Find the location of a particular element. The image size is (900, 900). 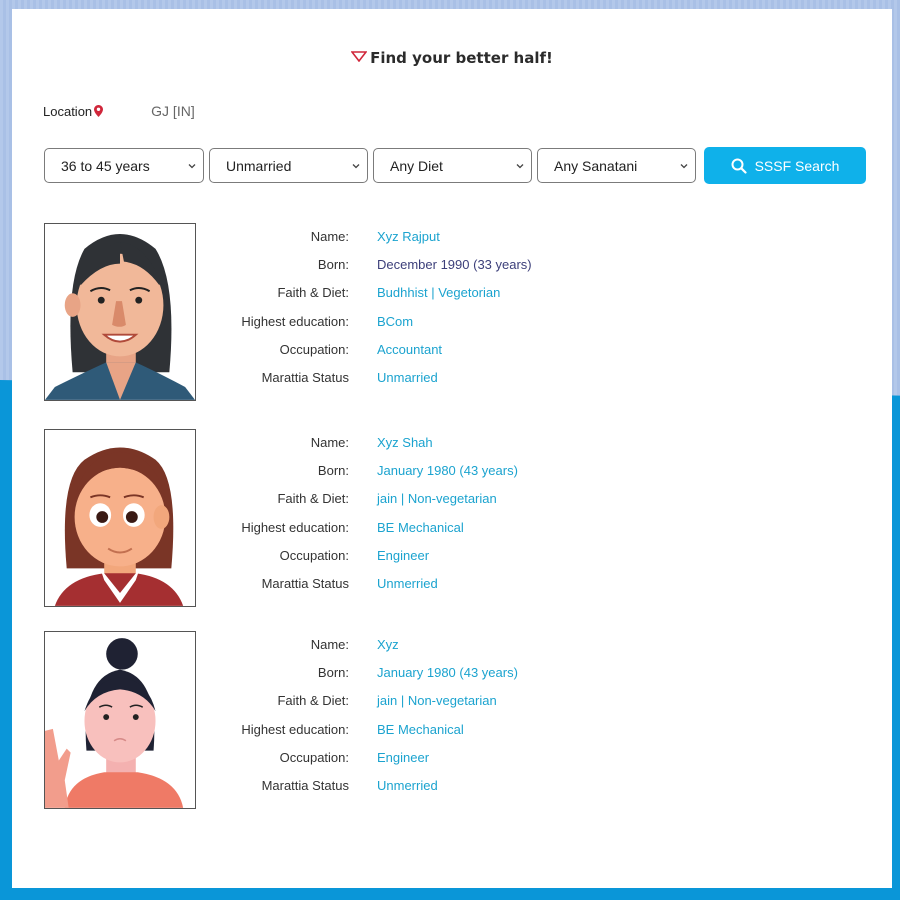

page-title: Find your better half! is located at coordinates (452, 58).